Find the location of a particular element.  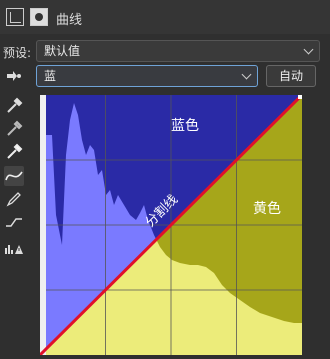

curve-endpoint is located at coordinates (300, 97).